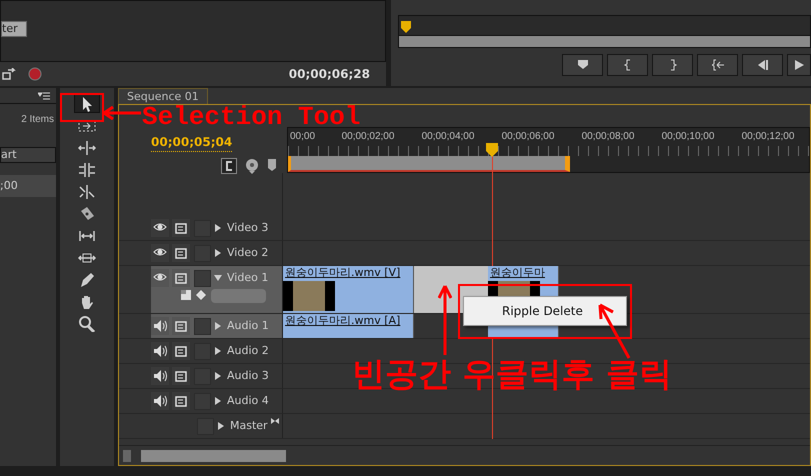 Image resolution: width=811 pixels, height=476 pixels. What do you see at coordinates (247, 252) in the screenshot?
I see `track-name: Video 2` at bounding box center [247, 252].